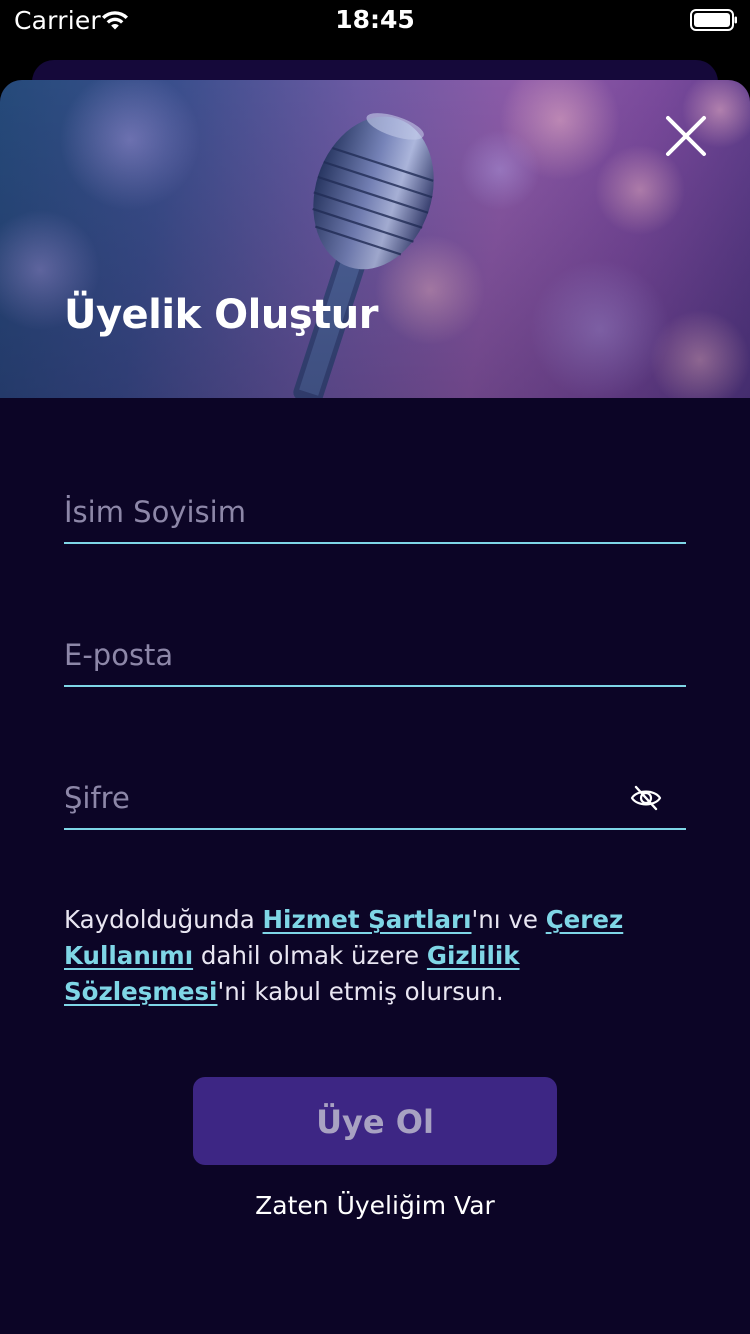 The width and height of the screenshot is (750, 1334). I want to click on email-field, so click(375, 658).